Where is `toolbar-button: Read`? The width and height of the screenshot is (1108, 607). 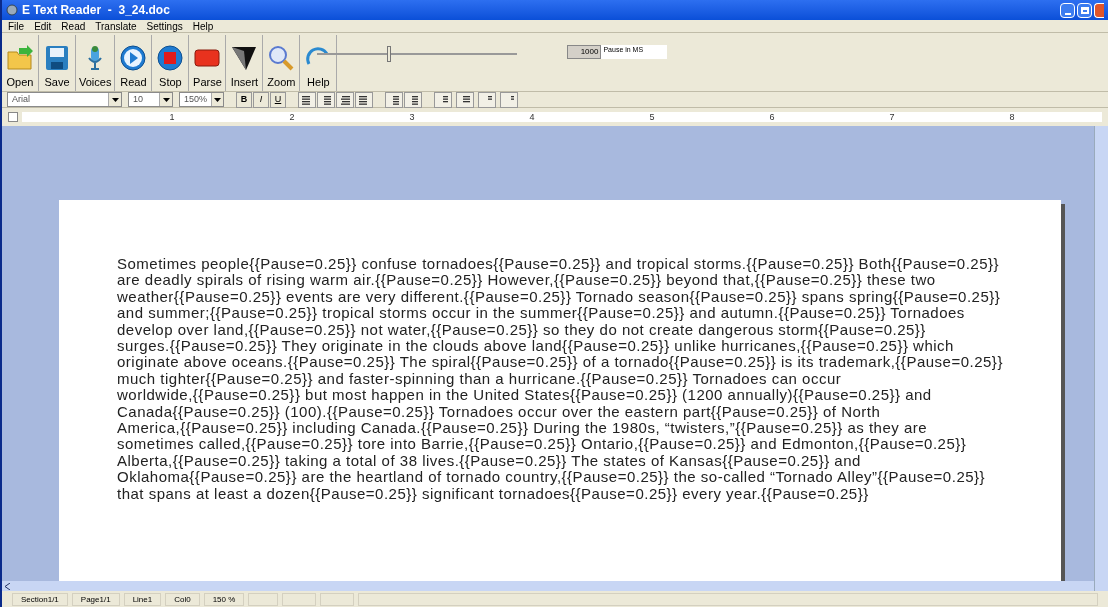
toolbar-button: Read is located at coordinates (134, 63).